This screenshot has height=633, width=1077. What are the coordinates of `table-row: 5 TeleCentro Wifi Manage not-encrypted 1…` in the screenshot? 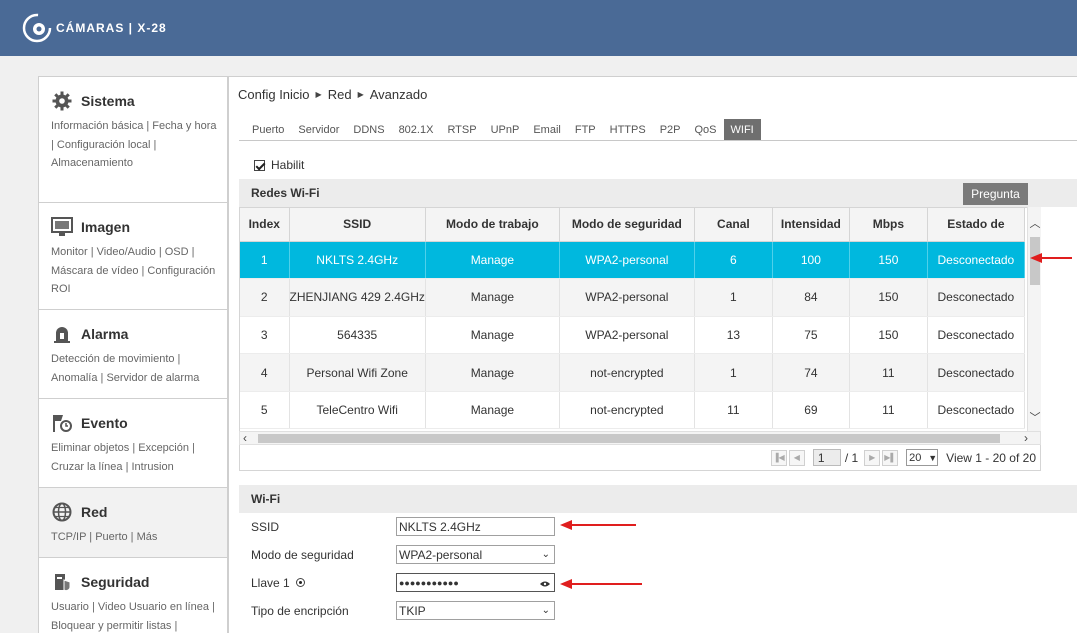 It's located at (632, 410).